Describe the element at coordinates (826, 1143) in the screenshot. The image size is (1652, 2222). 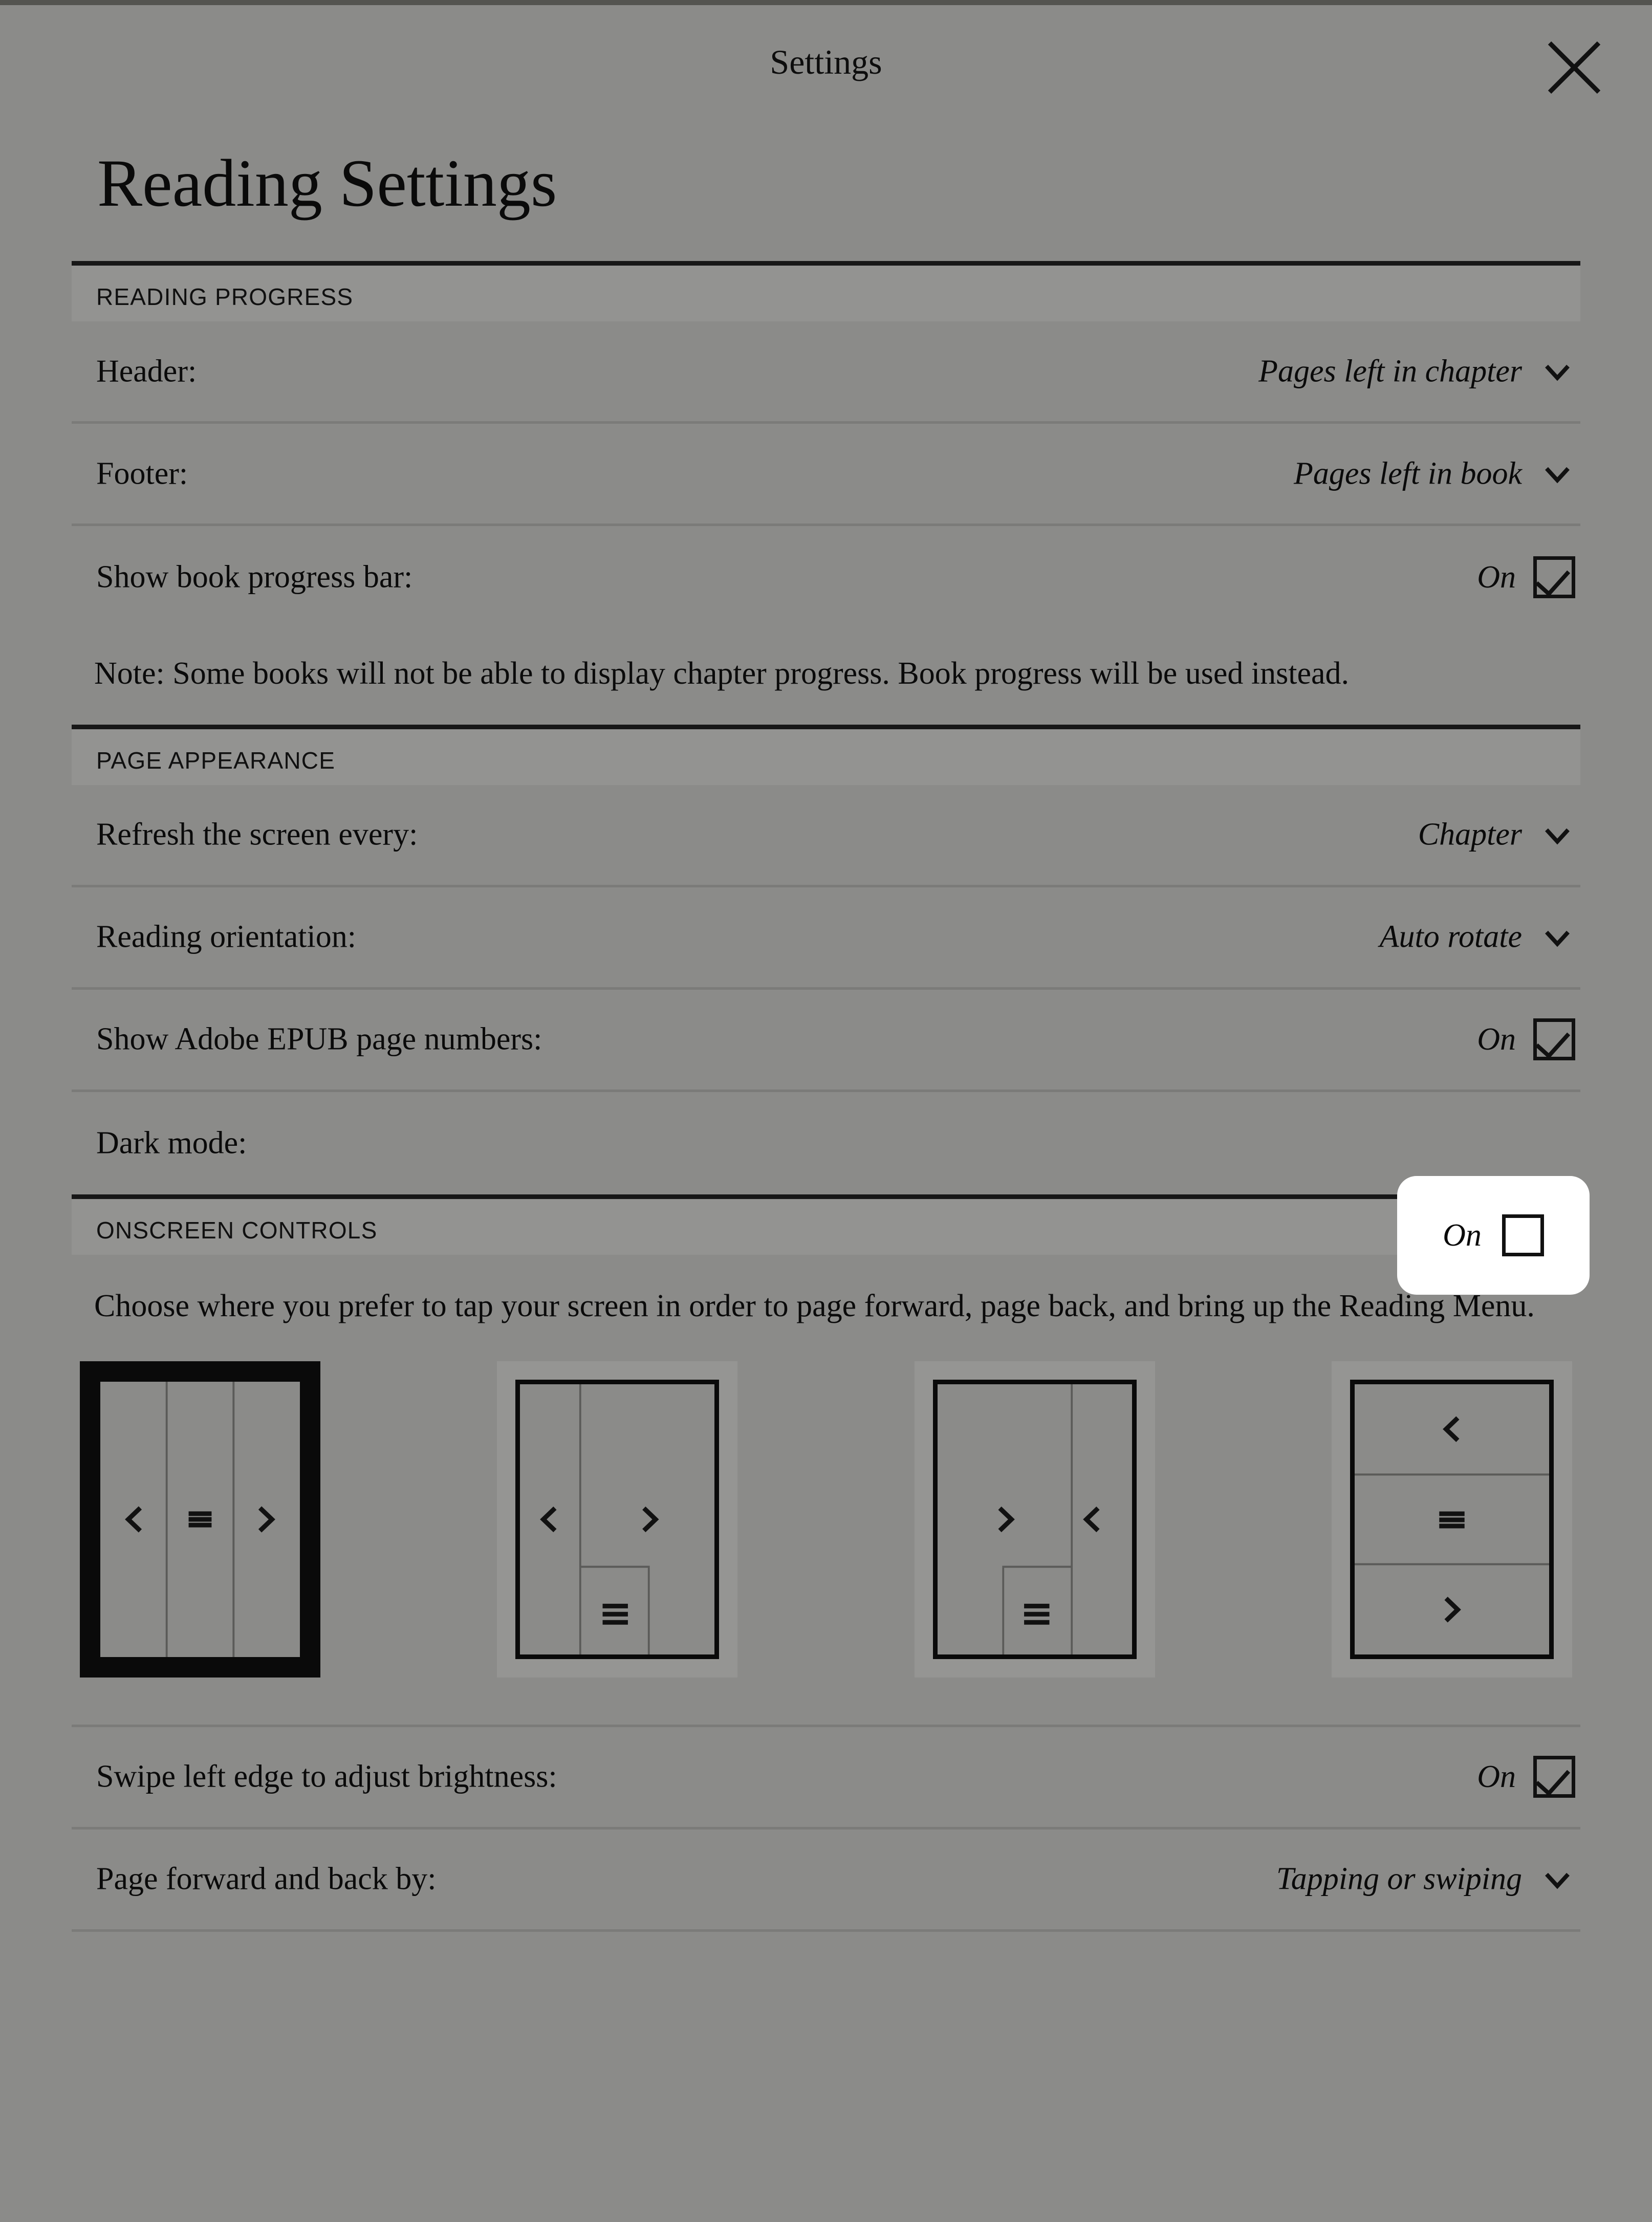
I see `setting-row-dark-mode: Dark mode:` at that location.